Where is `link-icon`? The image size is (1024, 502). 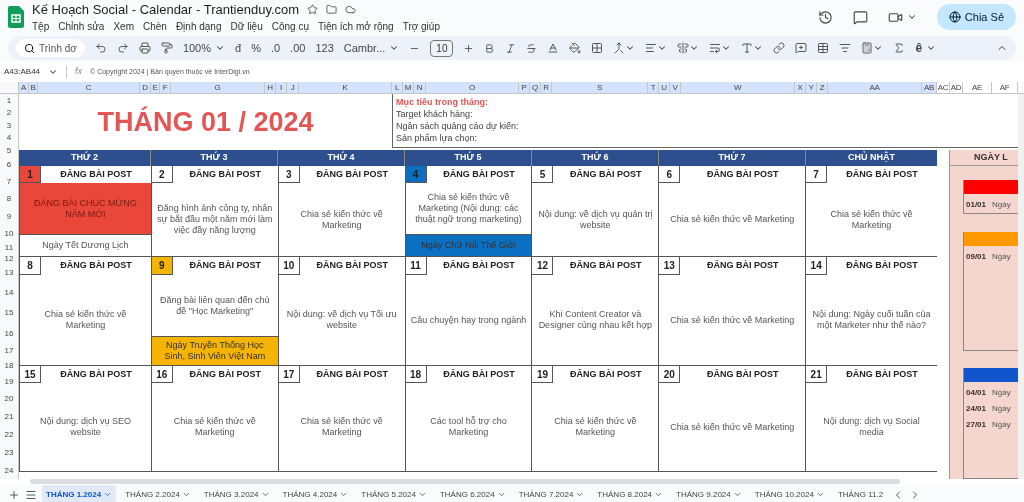 link-icon is located at coordinates (779, 48).